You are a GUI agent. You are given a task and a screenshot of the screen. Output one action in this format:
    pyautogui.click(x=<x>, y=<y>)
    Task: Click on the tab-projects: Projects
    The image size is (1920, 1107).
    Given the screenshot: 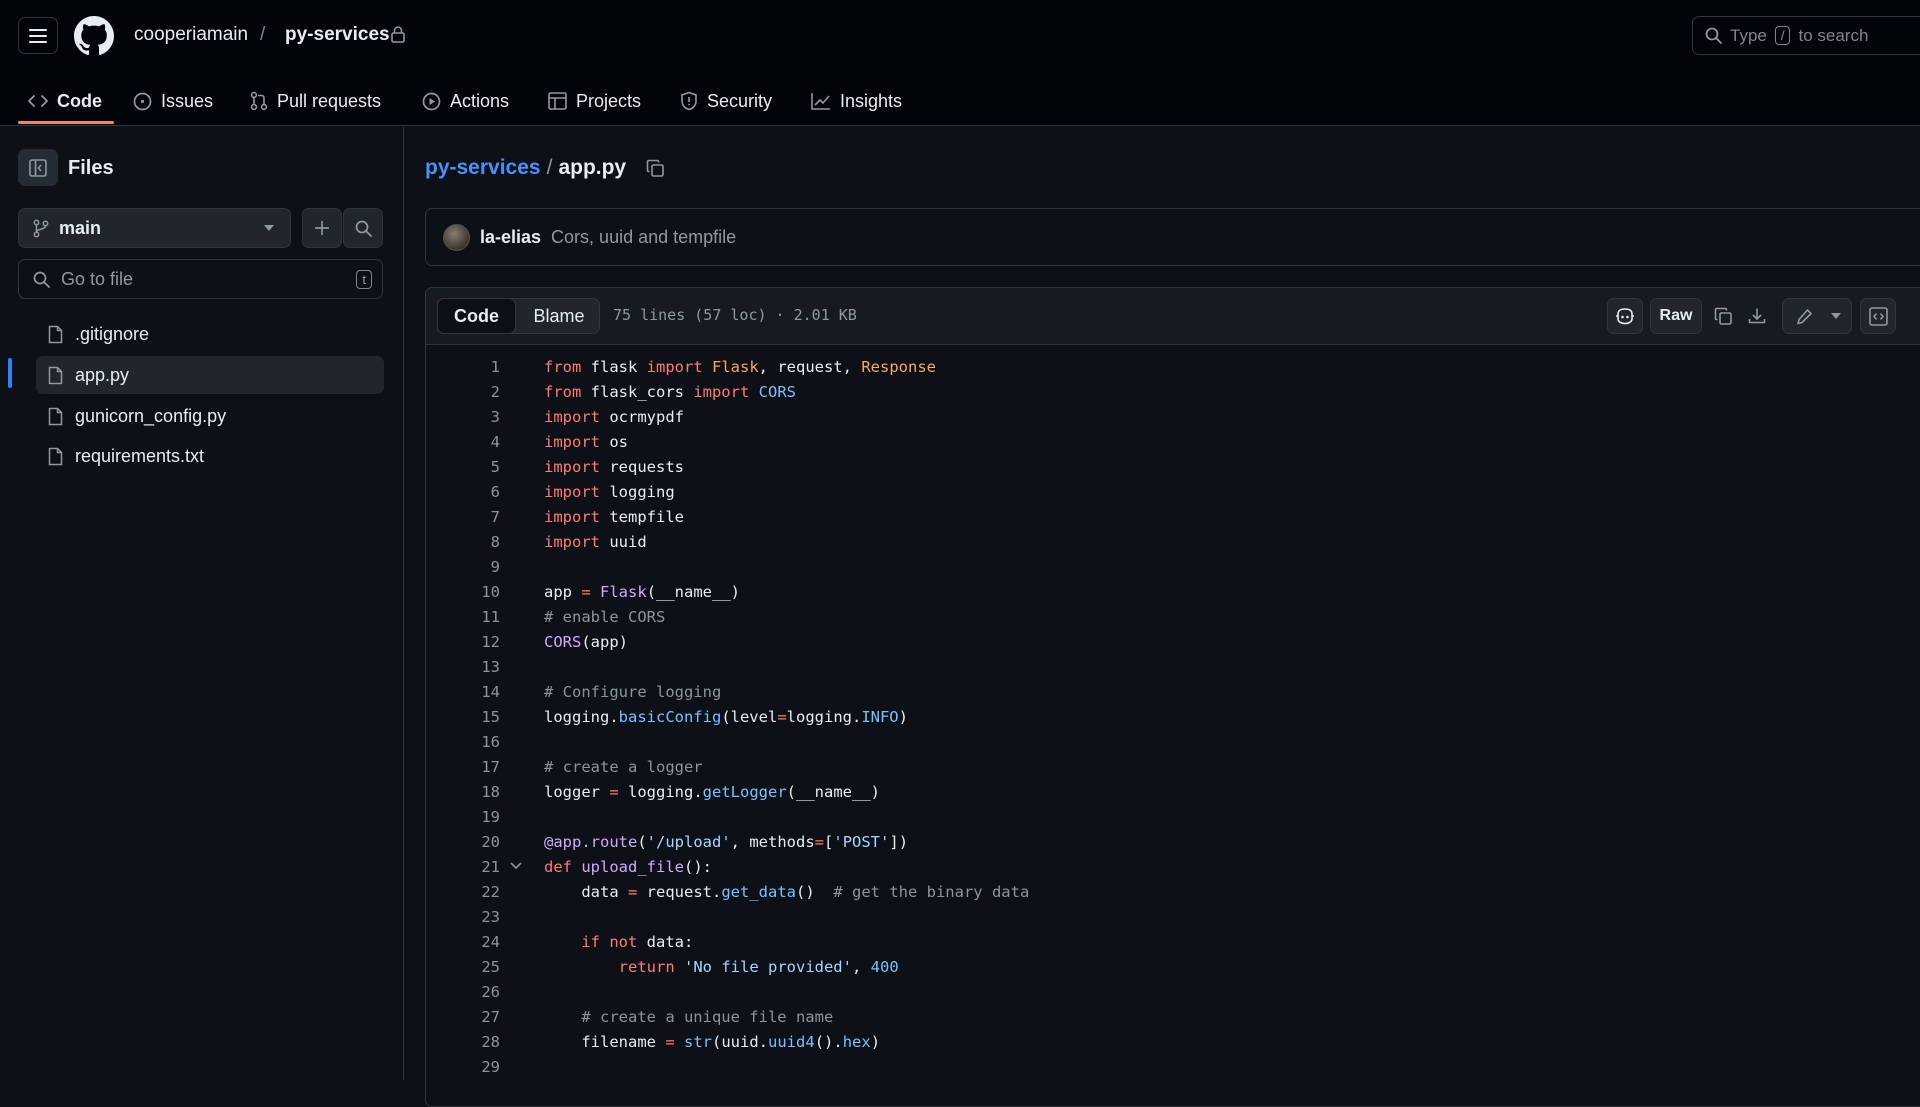 What is the action you would take?
    pyautogui.click(x=594, y=101)
    